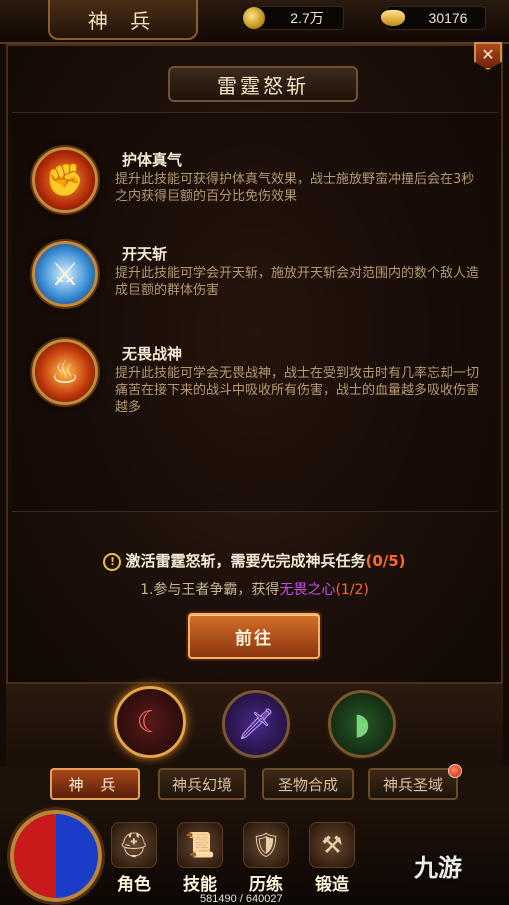 The width and height of the screenshot is (509, 905). Describe the element at coordinates (266, 885) in the screenshot. I see `nav-label: 历练` at that location.